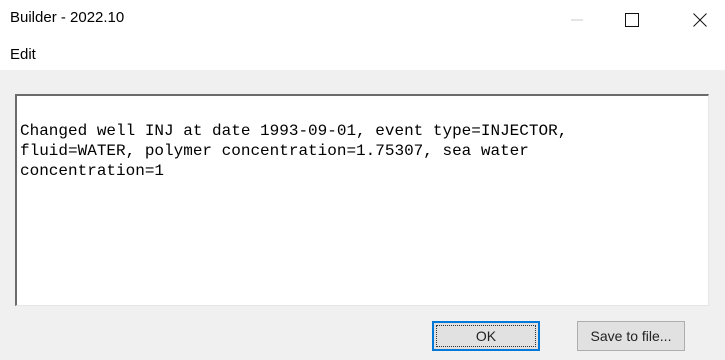 Image resolution: width=725 pixels, height=360 pixels. I want to click on ok-button: OK, so click(486, 336).